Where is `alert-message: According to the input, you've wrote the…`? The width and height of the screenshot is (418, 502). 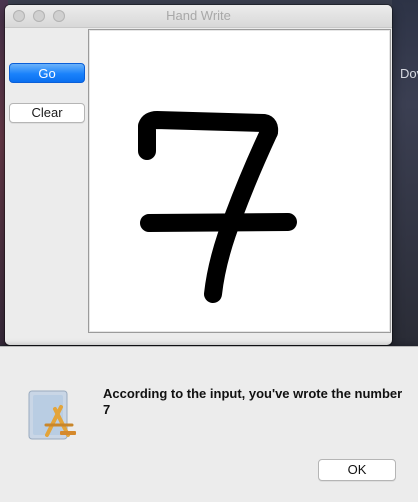
alert-message: According to the input, you've wrote the… is located at coordinates (253, 401).